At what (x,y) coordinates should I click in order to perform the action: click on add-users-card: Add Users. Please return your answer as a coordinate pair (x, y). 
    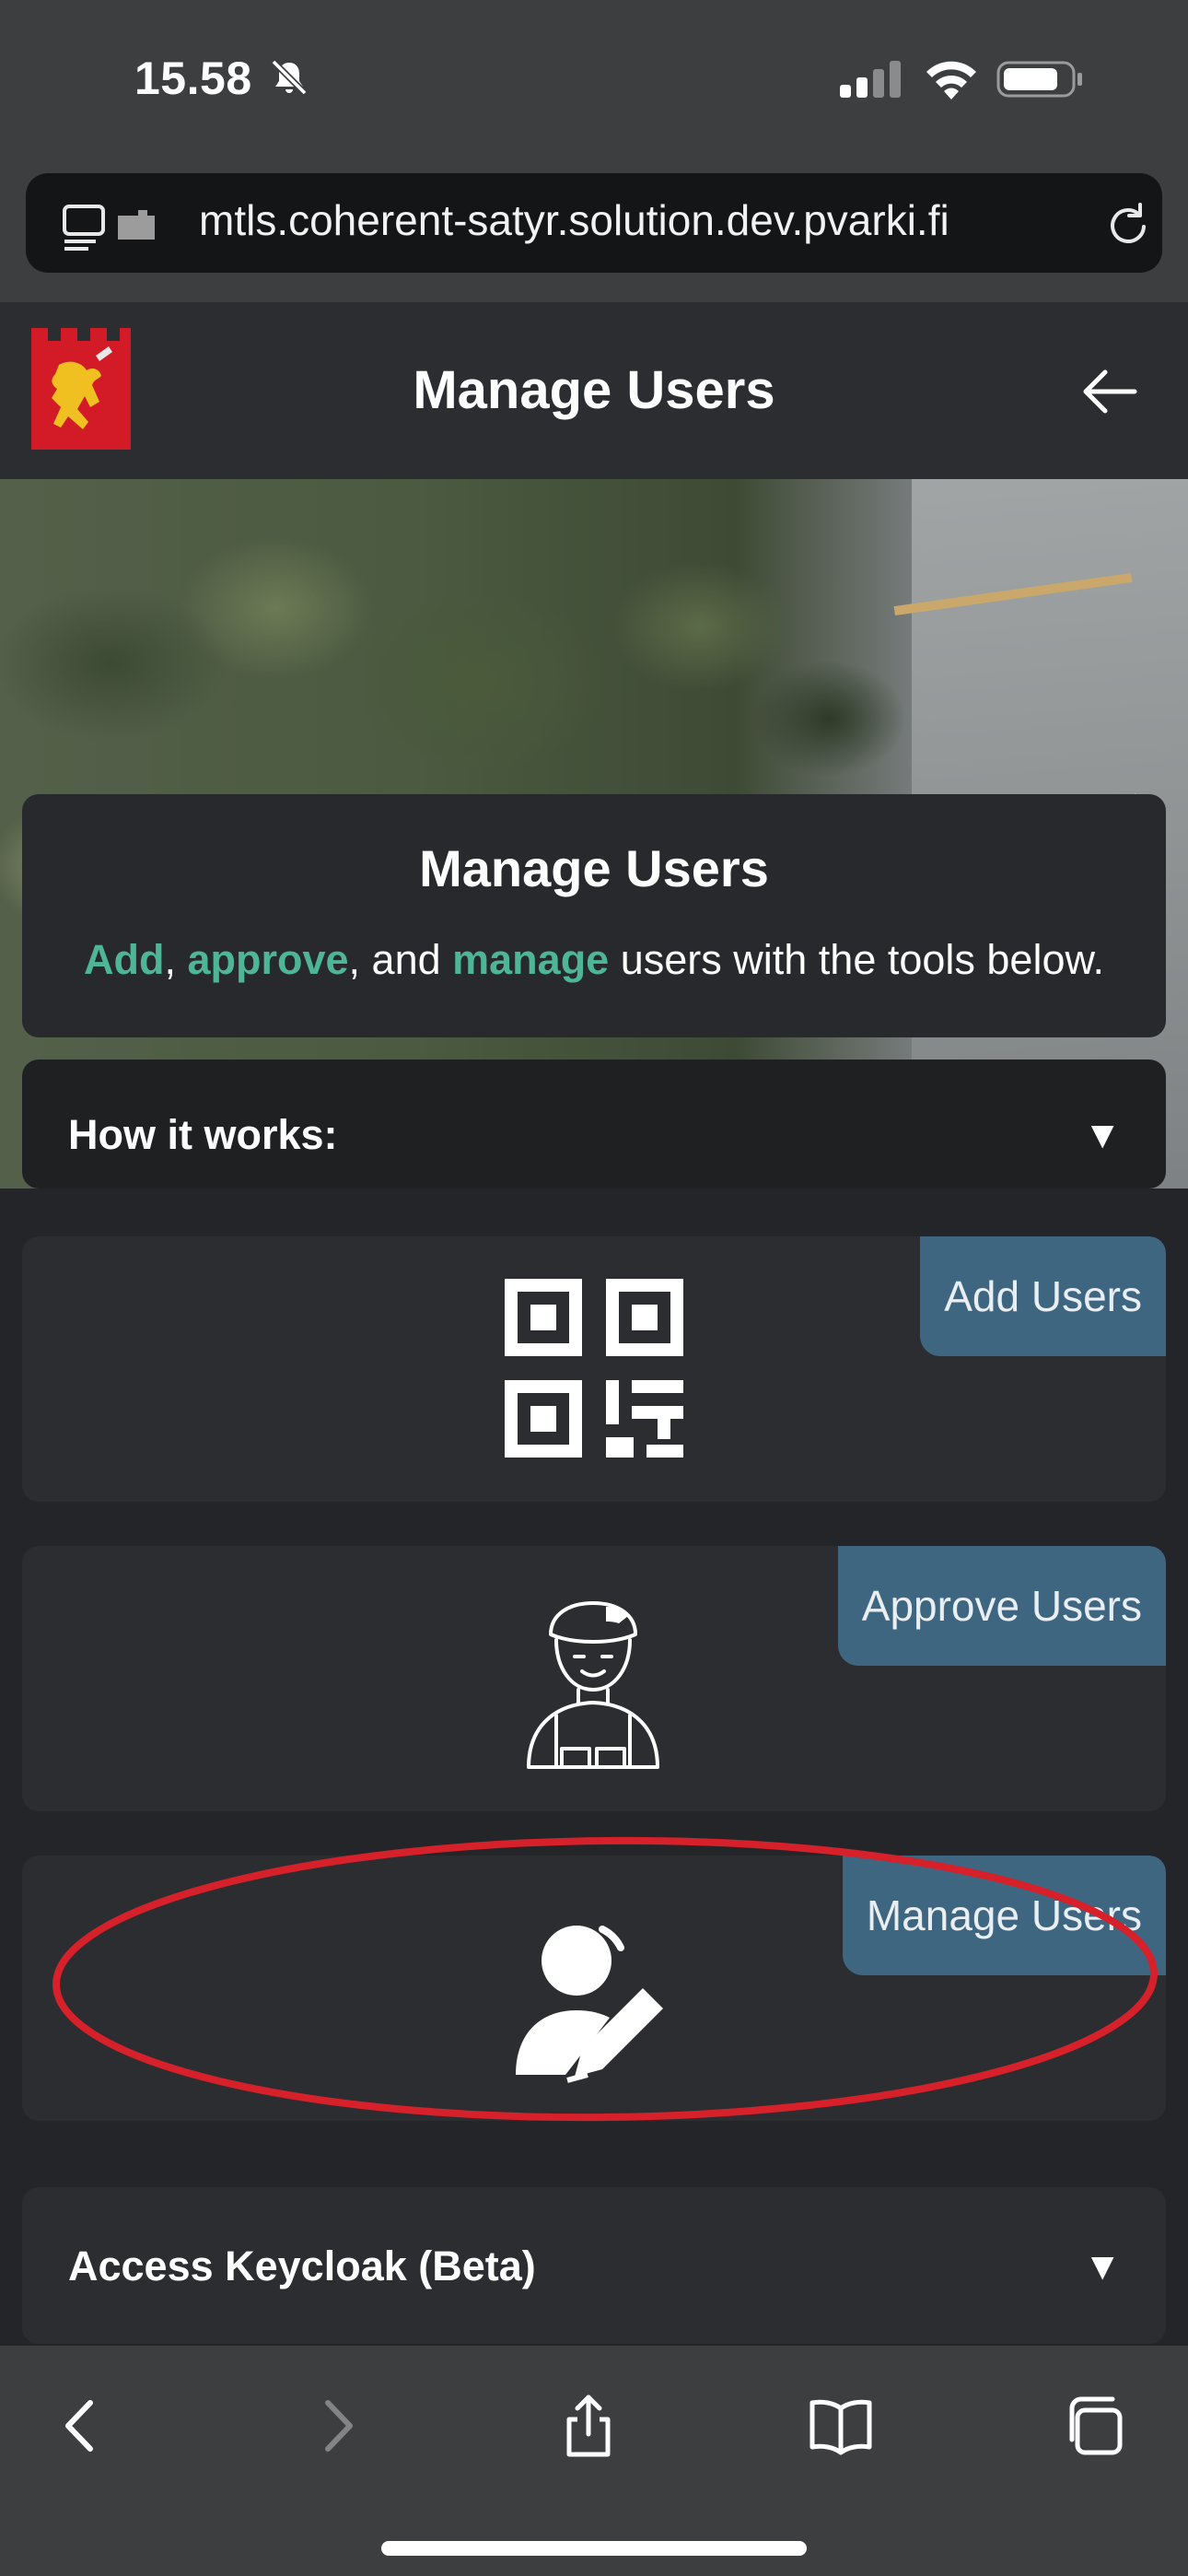
    Looking at the image, I should click on (594, 1369).